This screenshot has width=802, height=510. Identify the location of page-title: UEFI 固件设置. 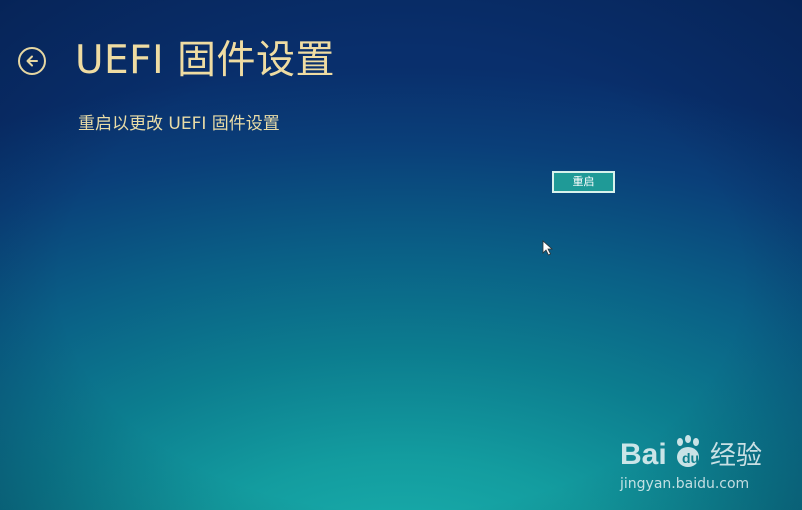
(205, 60).